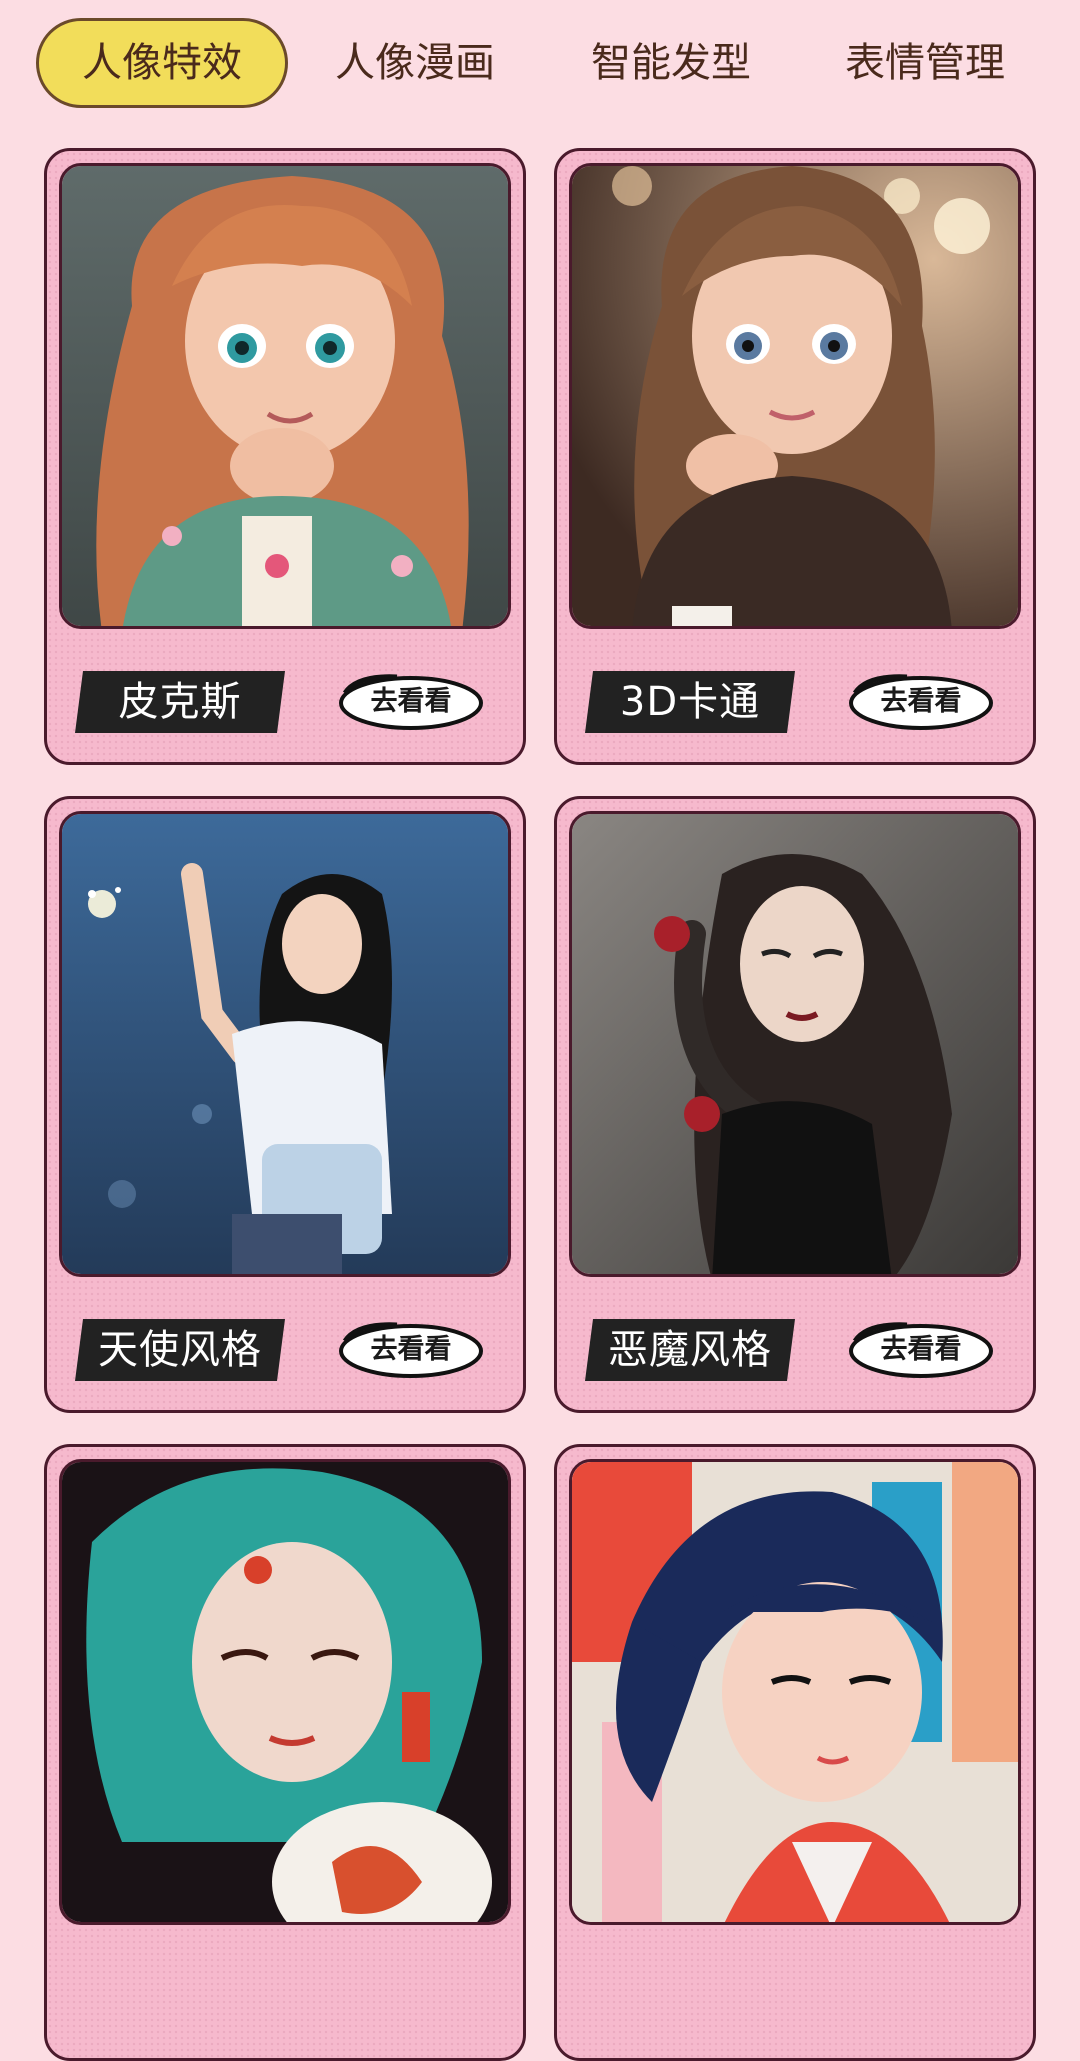  What do you see at coordinates (540, 65) in the screenshot?
I see `category-tabs: 人像特效 人像漫画 智能发型 表情管理` at bounding box center [540, 65].